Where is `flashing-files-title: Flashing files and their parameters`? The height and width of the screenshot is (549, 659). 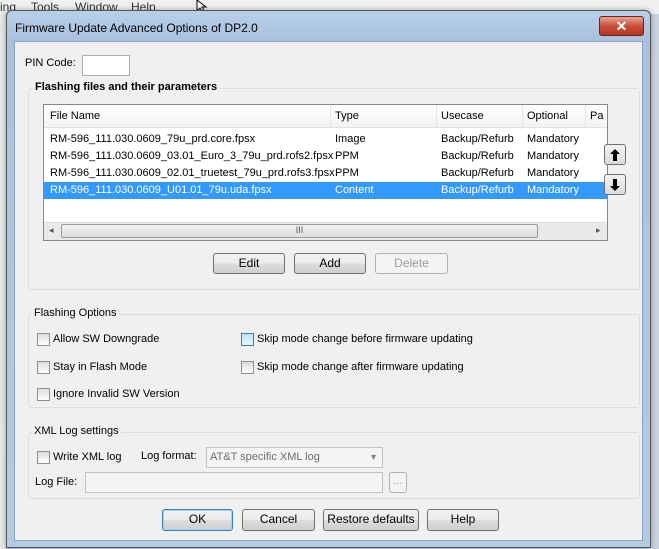 flashing-files-title: Flashing files and their parameters is located at coordinates (126, 87).